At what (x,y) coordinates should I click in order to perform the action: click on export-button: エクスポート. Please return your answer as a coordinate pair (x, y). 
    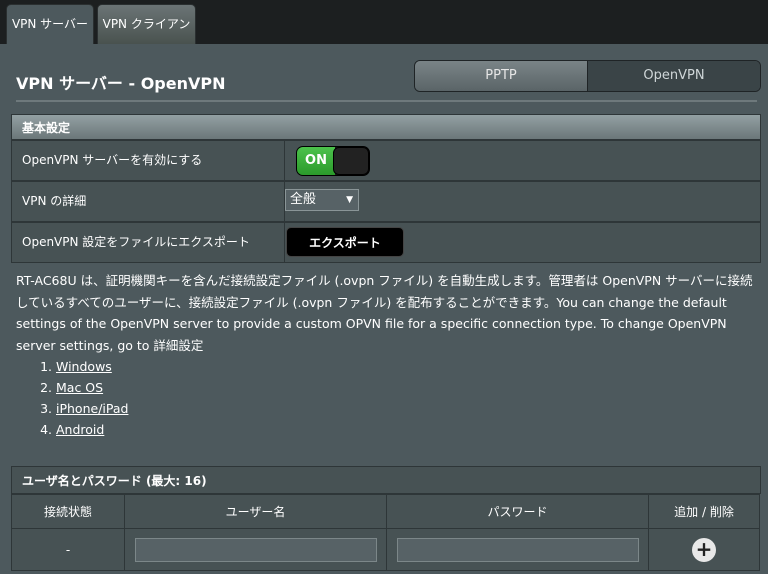
    Looking at the image, I should click on (345, 242).